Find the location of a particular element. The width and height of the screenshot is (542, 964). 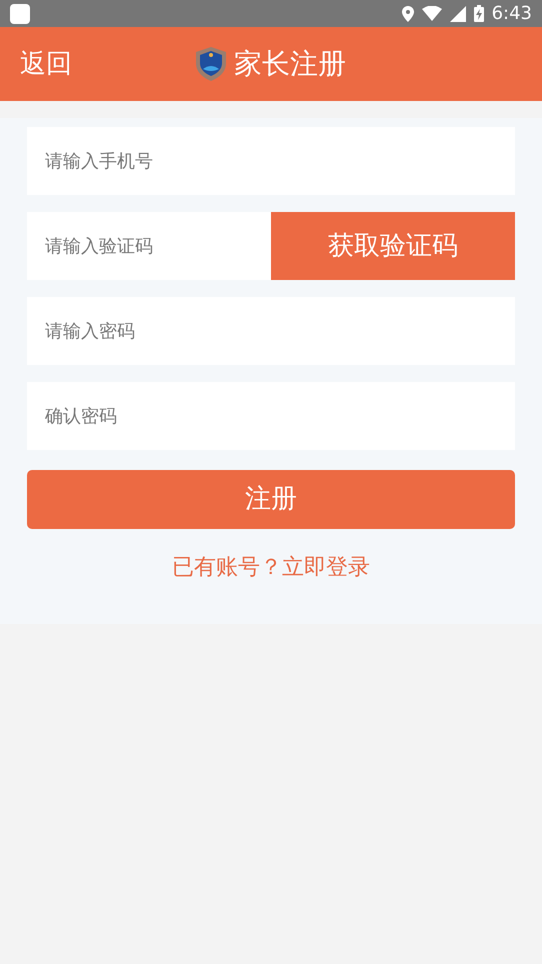

wifi-icon is located at coordinates (432, 13).